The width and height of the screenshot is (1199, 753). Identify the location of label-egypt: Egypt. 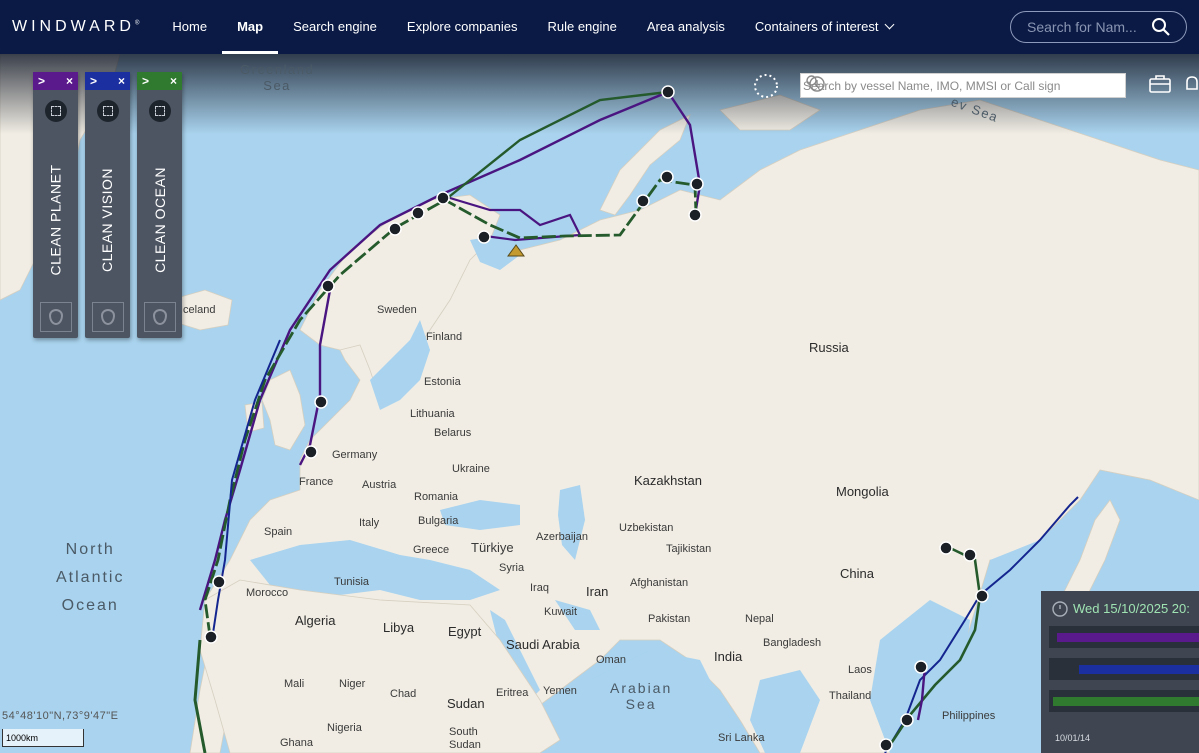
(465, 631).